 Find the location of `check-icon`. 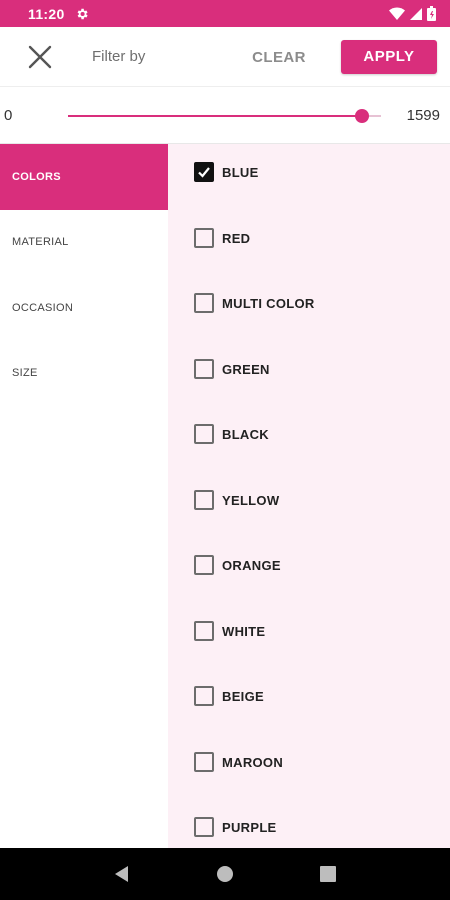

check-icon is located at coordinates (204, 172).